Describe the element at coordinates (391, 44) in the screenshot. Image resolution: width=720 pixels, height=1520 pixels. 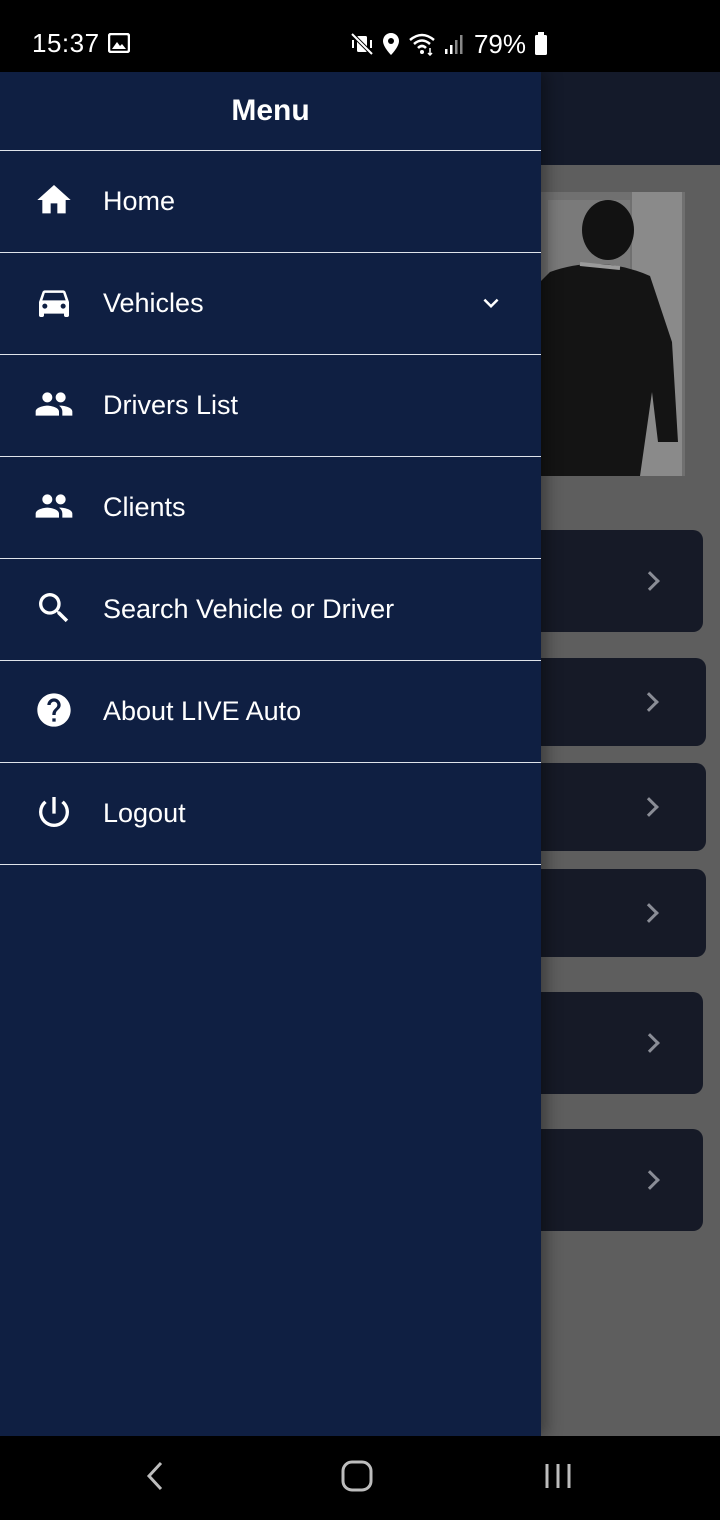
I see `location-icon` at that location.